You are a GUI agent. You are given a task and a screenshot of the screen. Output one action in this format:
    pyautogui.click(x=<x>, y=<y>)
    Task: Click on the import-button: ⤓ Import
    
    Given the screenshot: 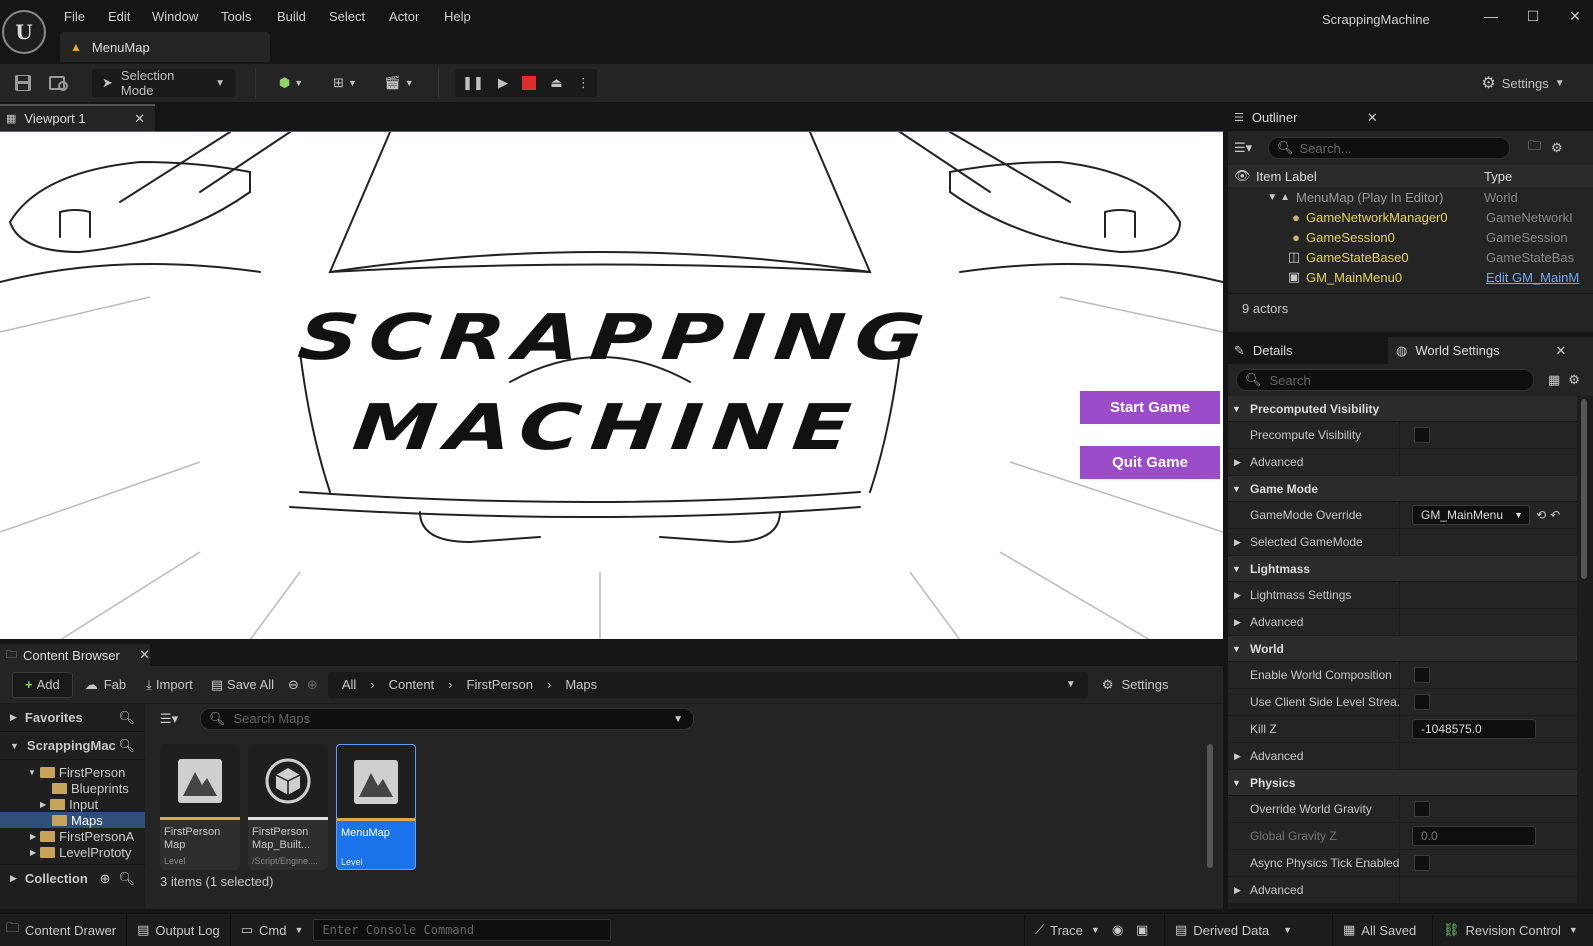 What is the action you would take?
    pyautogui.click(x=169, y=685)
    